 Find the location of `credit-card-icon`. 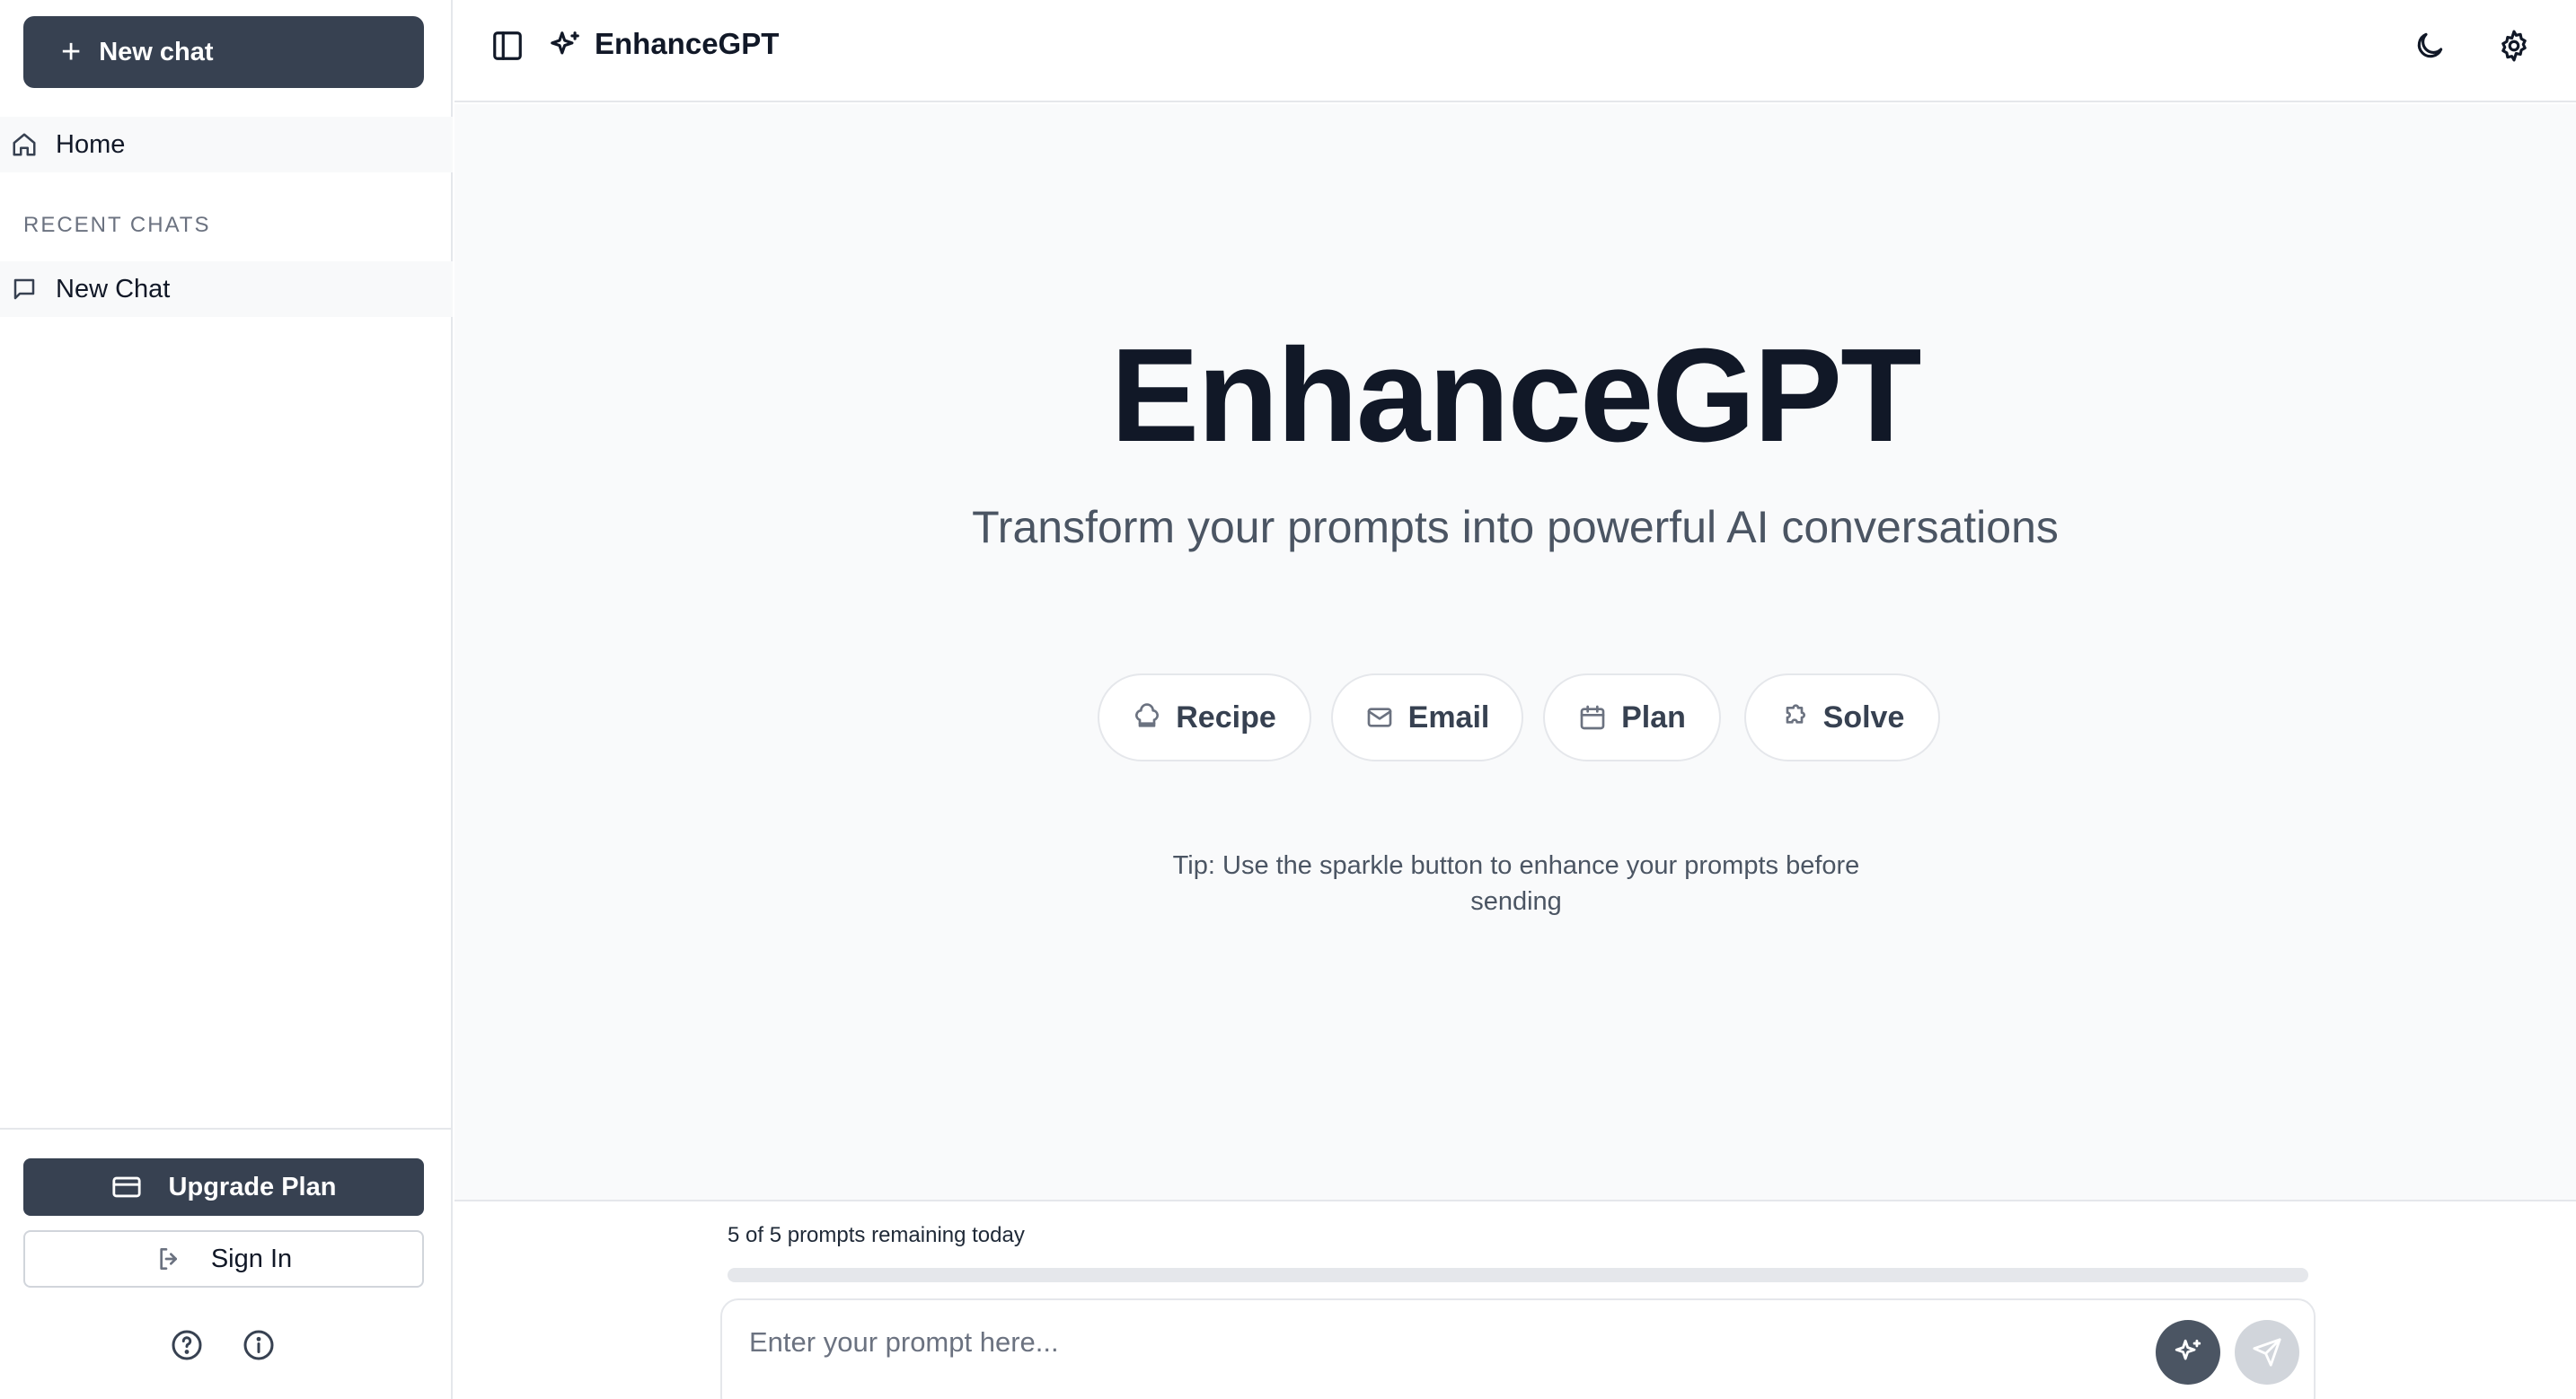

credit-card-icon is located at coordinates (126, 1187).